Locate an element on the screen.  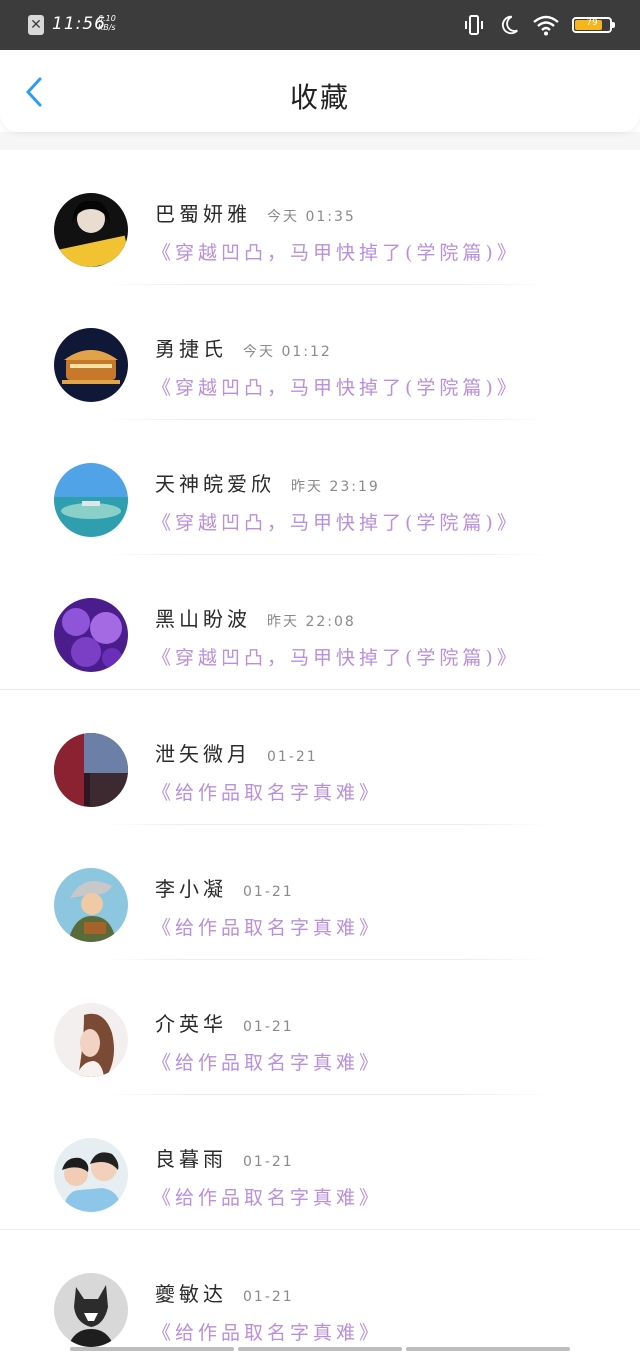
list-item: 夔敏达 01-21 《给作品取名字真难》 is located at coordinates (320, 1297).